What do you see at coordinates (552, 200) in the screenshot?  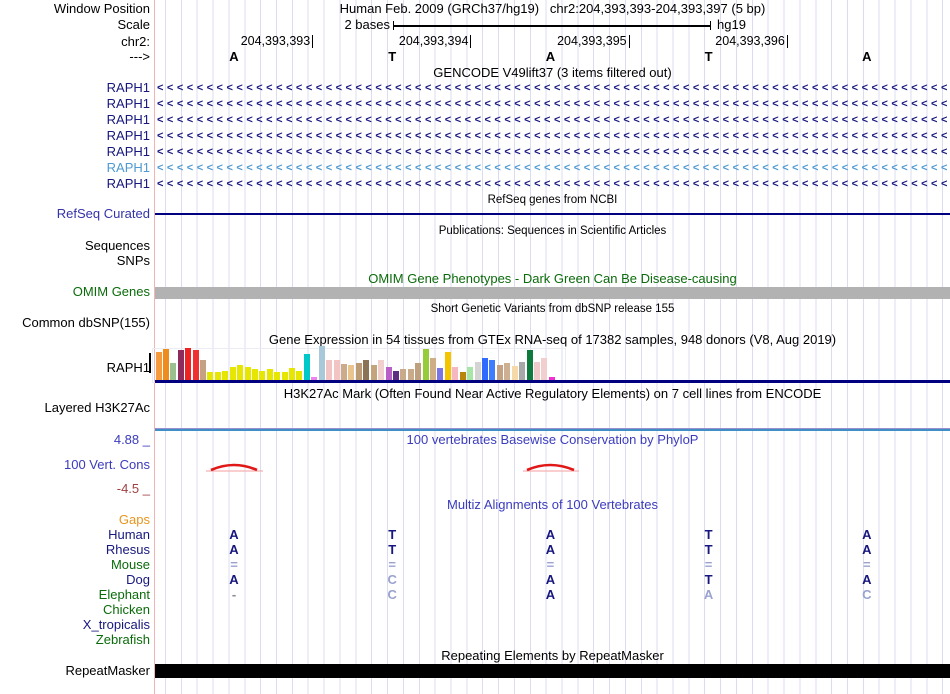 I see `refseq-track-title: RefSeq genes from NCBI` at bounding box center [552, 200].